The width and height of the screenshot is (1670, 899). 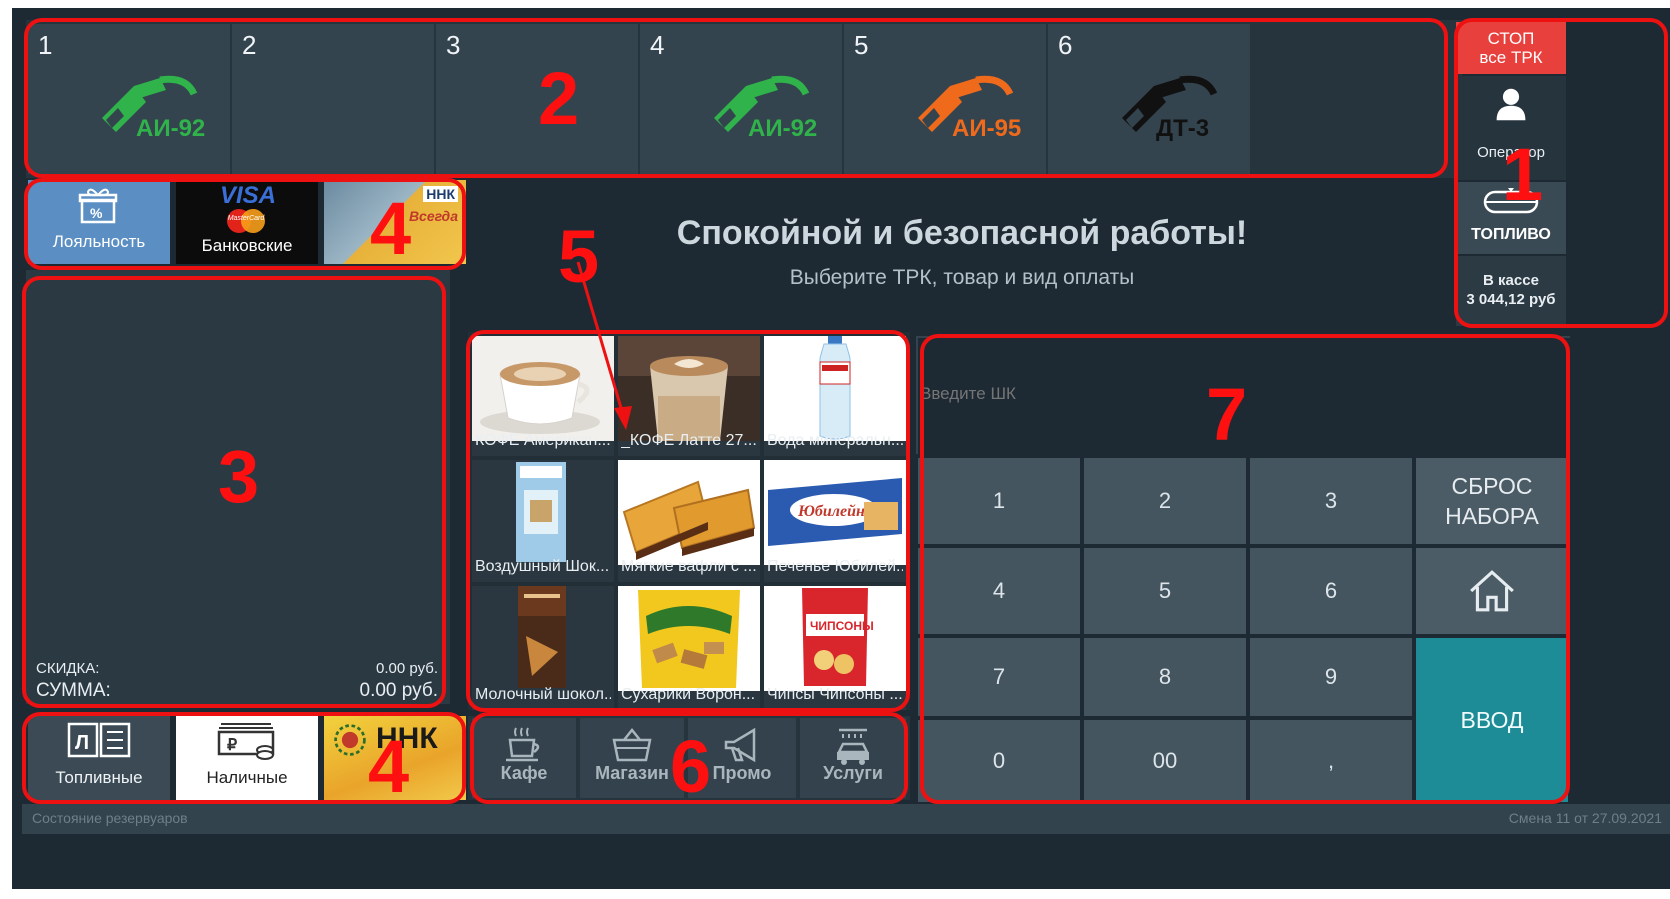 What do you see at coordinates (543, 638) in the screenshot?
I see `milk-chocolate-image` at bounding box center [543, 638].